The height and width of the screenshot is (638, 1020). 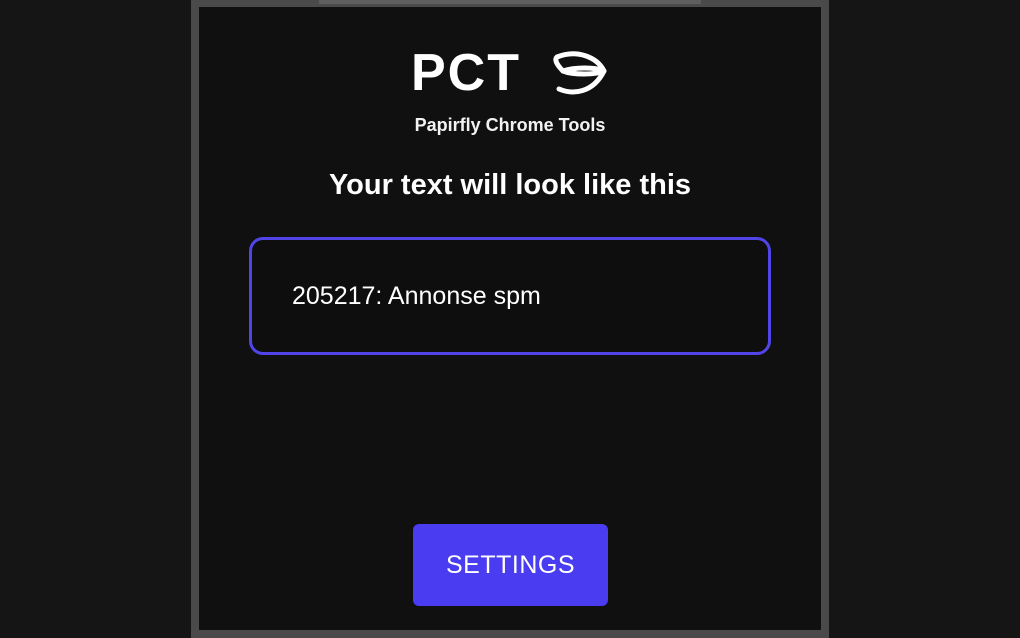 What do you see at coordinates (510, 565) in the screenshot?
I see `settings-button: SETTINGS` at bounding box center [510, 565].